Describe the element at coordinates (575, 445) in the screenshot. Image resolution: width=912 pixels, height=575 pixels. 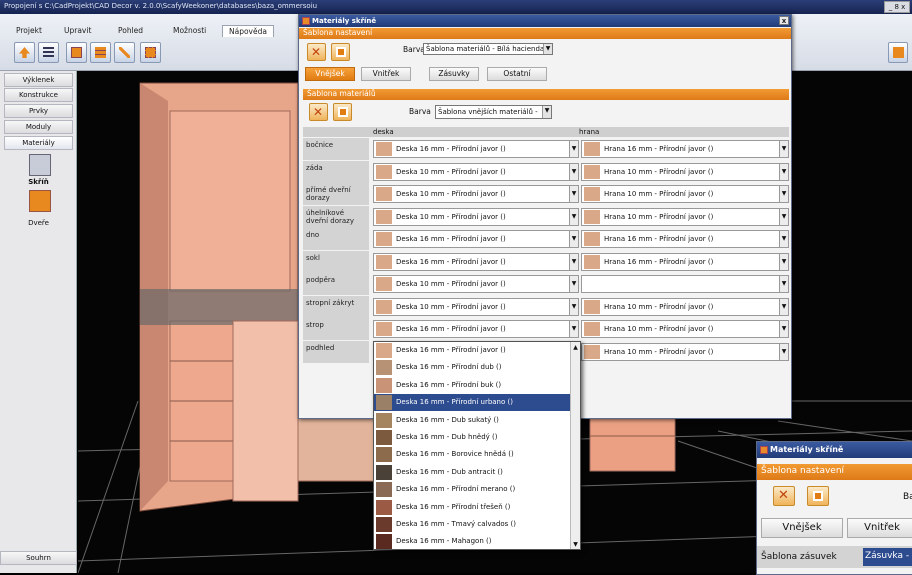
I see `dropdown-scrollbar: ▲ ▼` at that location.